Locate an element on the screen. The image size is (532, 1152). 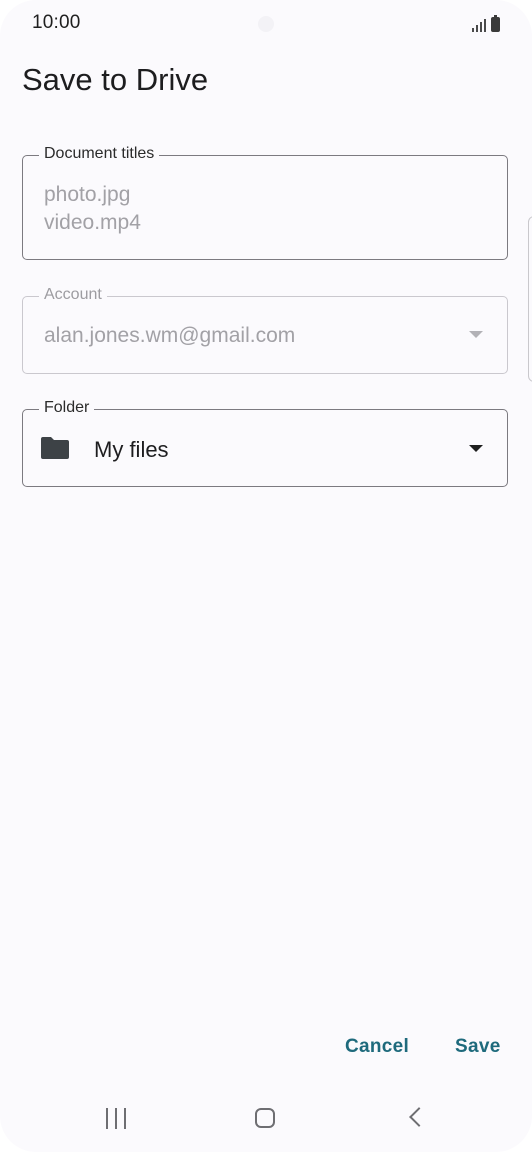
home-icon is located at coordinates (265, 1118).